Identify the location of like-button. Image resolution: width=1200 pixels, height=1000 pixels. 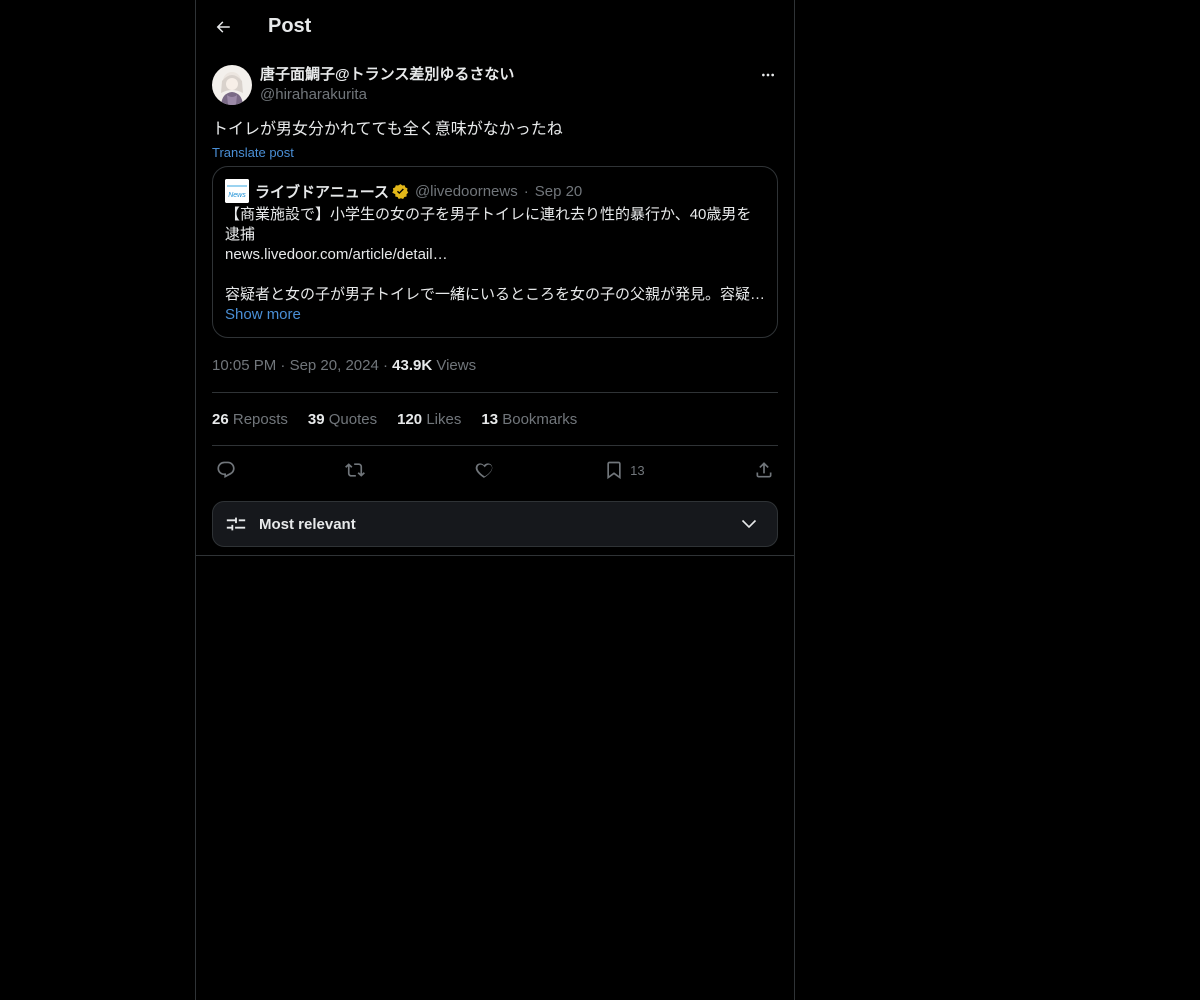
(485, 470).